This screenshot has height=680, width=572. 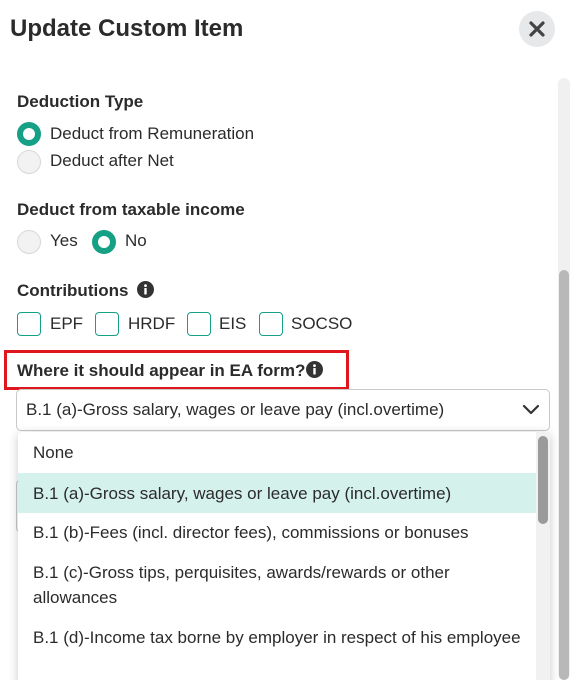 What do you see at coordinates (199, 324) in the screenshot?
I see `eis-checkbox` at bounding box center [199, 324].